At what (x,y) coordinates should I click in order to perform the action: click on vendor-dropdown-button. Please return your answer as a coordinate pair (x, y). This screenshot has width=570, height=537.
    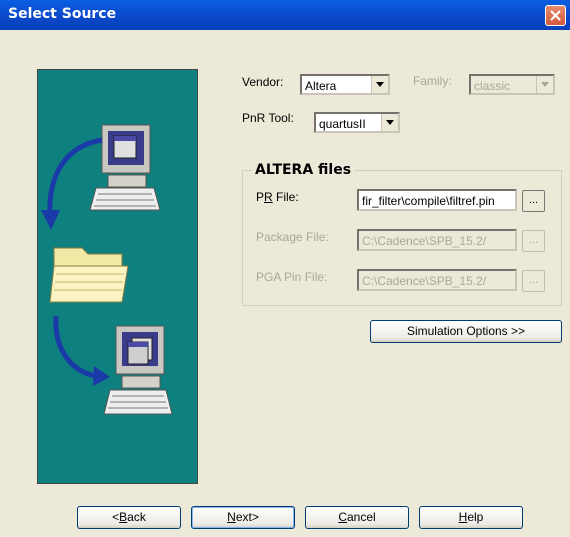
    Looking at the image, I should click on (379, 84).